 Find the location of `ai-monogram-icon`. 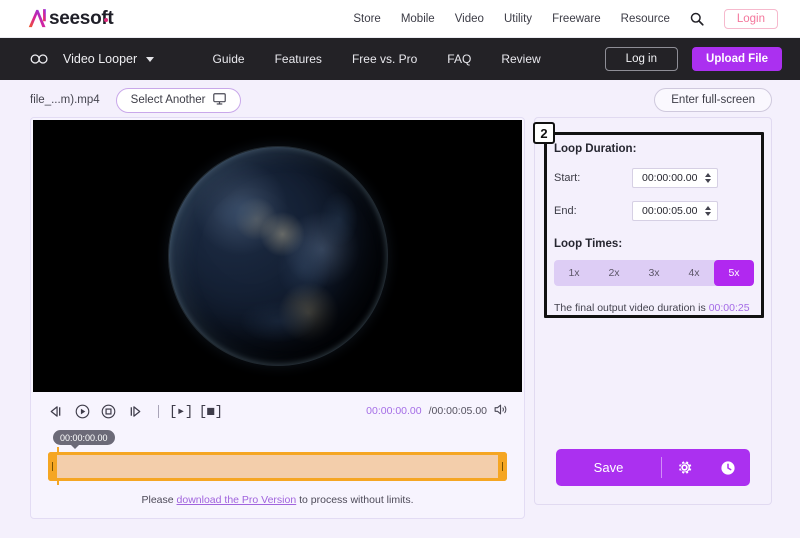

ai-monogram-icon is located at coordinates (37, 18).